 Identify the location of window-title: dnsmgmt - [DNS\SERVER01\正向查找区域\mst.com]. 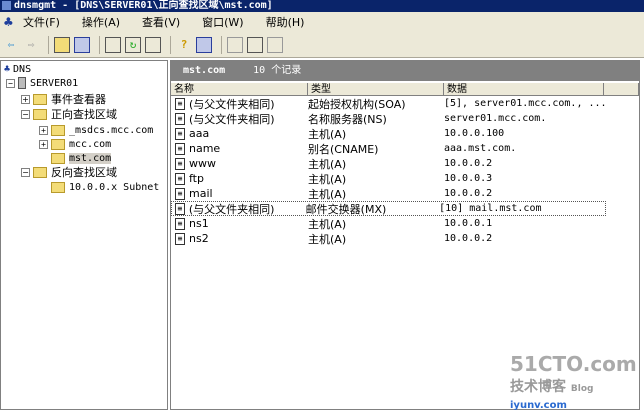
(143, 5).